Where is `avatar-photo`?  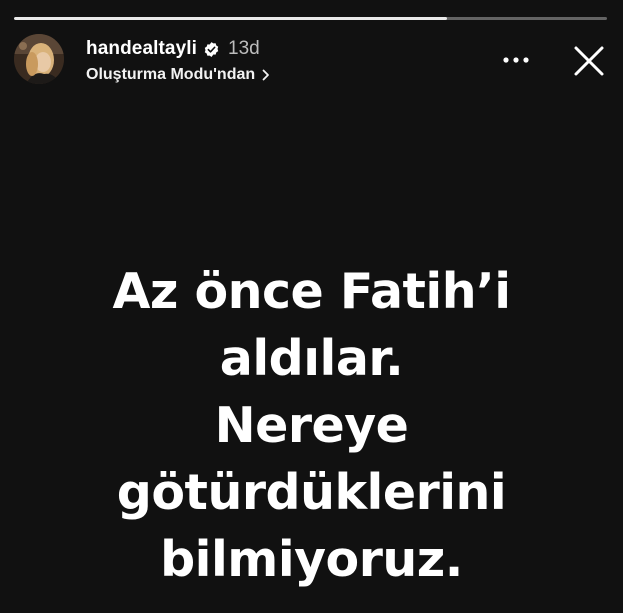
avatar-photo is located at coordinates (39, 59).